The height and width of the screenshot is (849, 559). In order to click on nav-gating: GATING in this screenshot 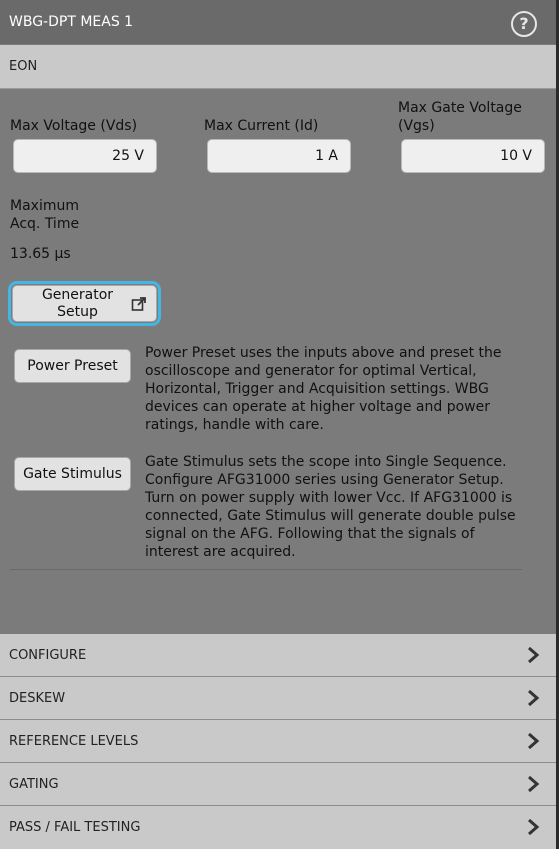, I will do `click(278, 784)`.